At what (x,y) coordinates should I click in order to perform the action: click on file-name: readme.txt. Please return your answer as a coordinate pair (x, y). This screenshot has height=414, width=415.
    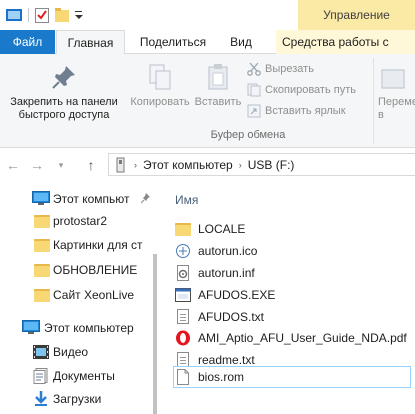
    Looking at the image, I should click on (226, 360).